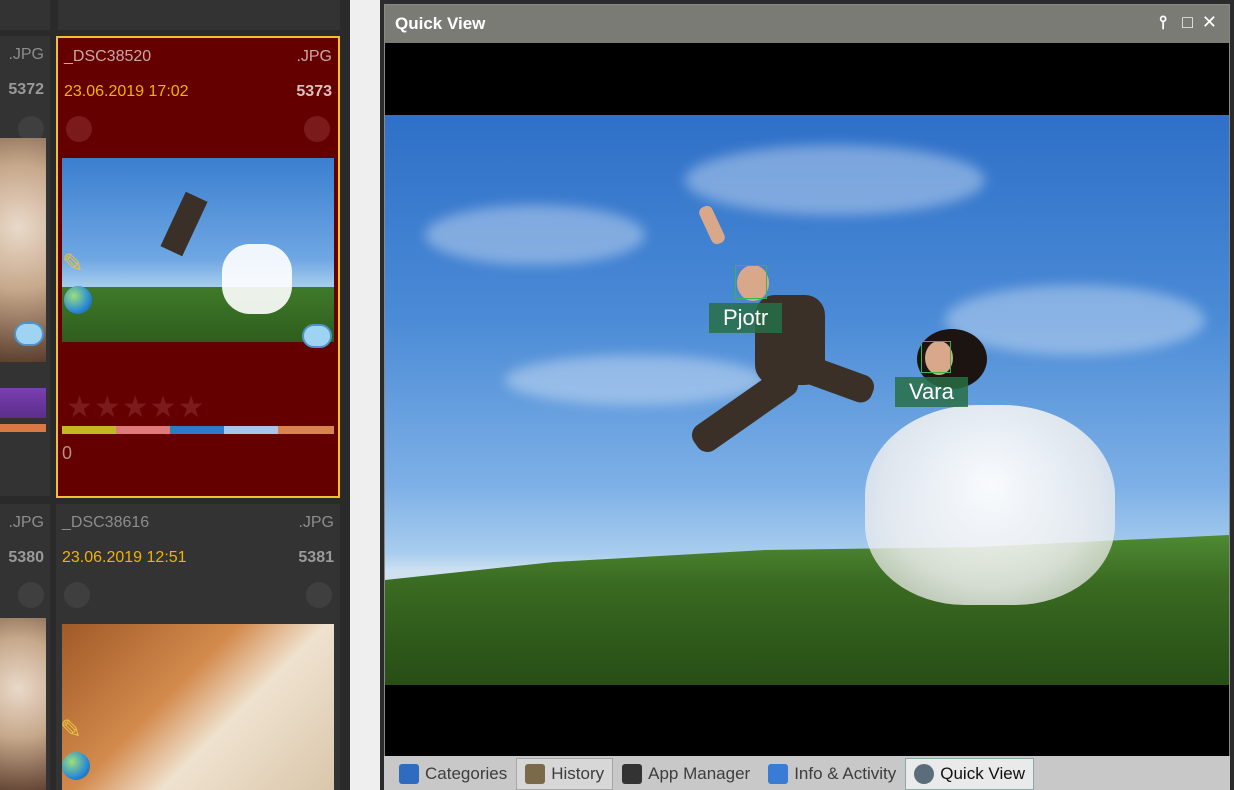 This screenshot has width=1234, height=790. What do you see at coordinates (924, 774) in the screenshot?
I see `magnifier-icon` at bounding box center [924, 774].